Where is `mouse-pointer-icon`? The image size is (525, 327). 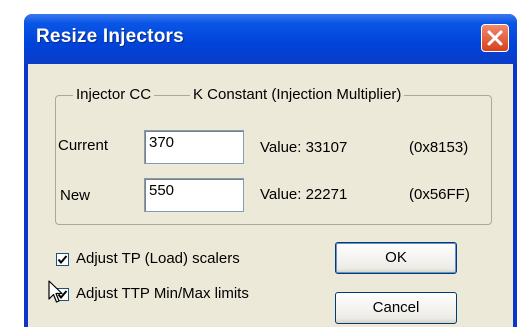 mouse-pointer-icon is located at coordinates (55, 291).